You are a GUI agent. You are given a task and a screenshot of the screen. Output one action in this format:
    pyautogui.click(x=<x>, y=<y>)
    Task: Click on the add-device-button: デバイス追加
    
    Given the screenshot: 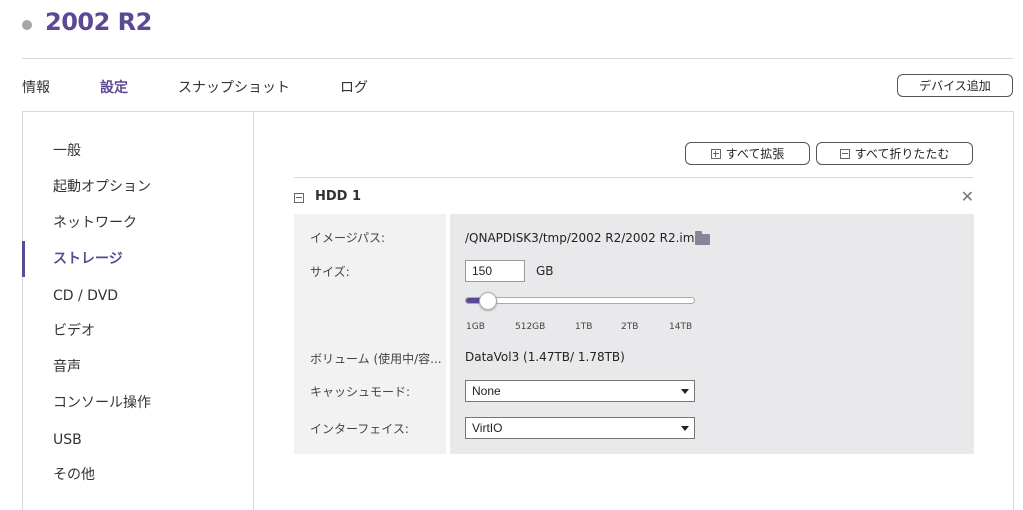 What is the action you would take?
    pyautogui.click(x=955, y=85)
    